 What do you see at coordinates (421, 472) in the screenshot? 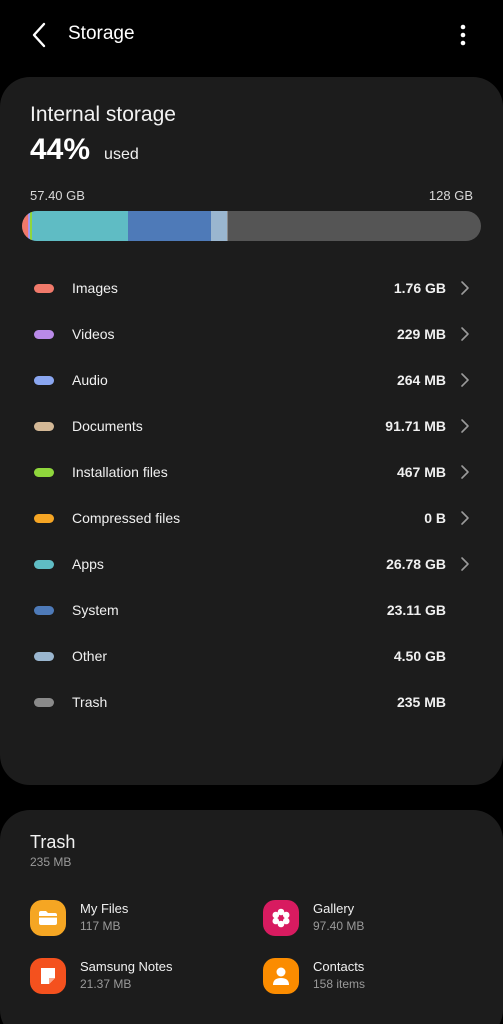
I see `category-size: 467 MB` at bounding box center [421, 472].